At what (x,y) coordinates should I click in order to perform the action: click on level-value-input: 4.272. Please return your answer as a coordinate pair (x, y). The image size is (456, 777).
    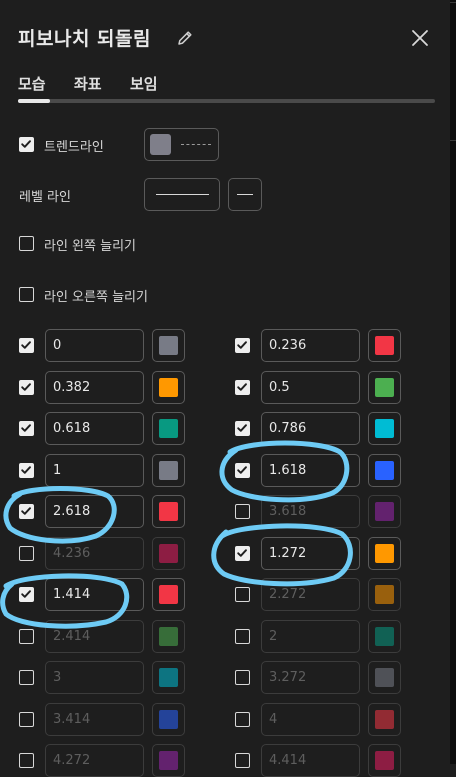
    Looking at the image, I should click on (94, 760).